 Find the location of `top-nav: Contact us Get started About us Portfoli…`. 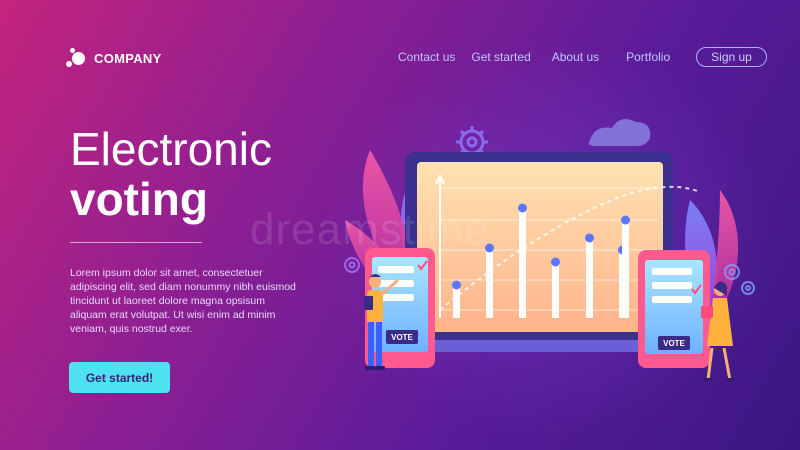

top-nav: Contact us Get started About us Portfoli… is located at coordinates (582, 57).